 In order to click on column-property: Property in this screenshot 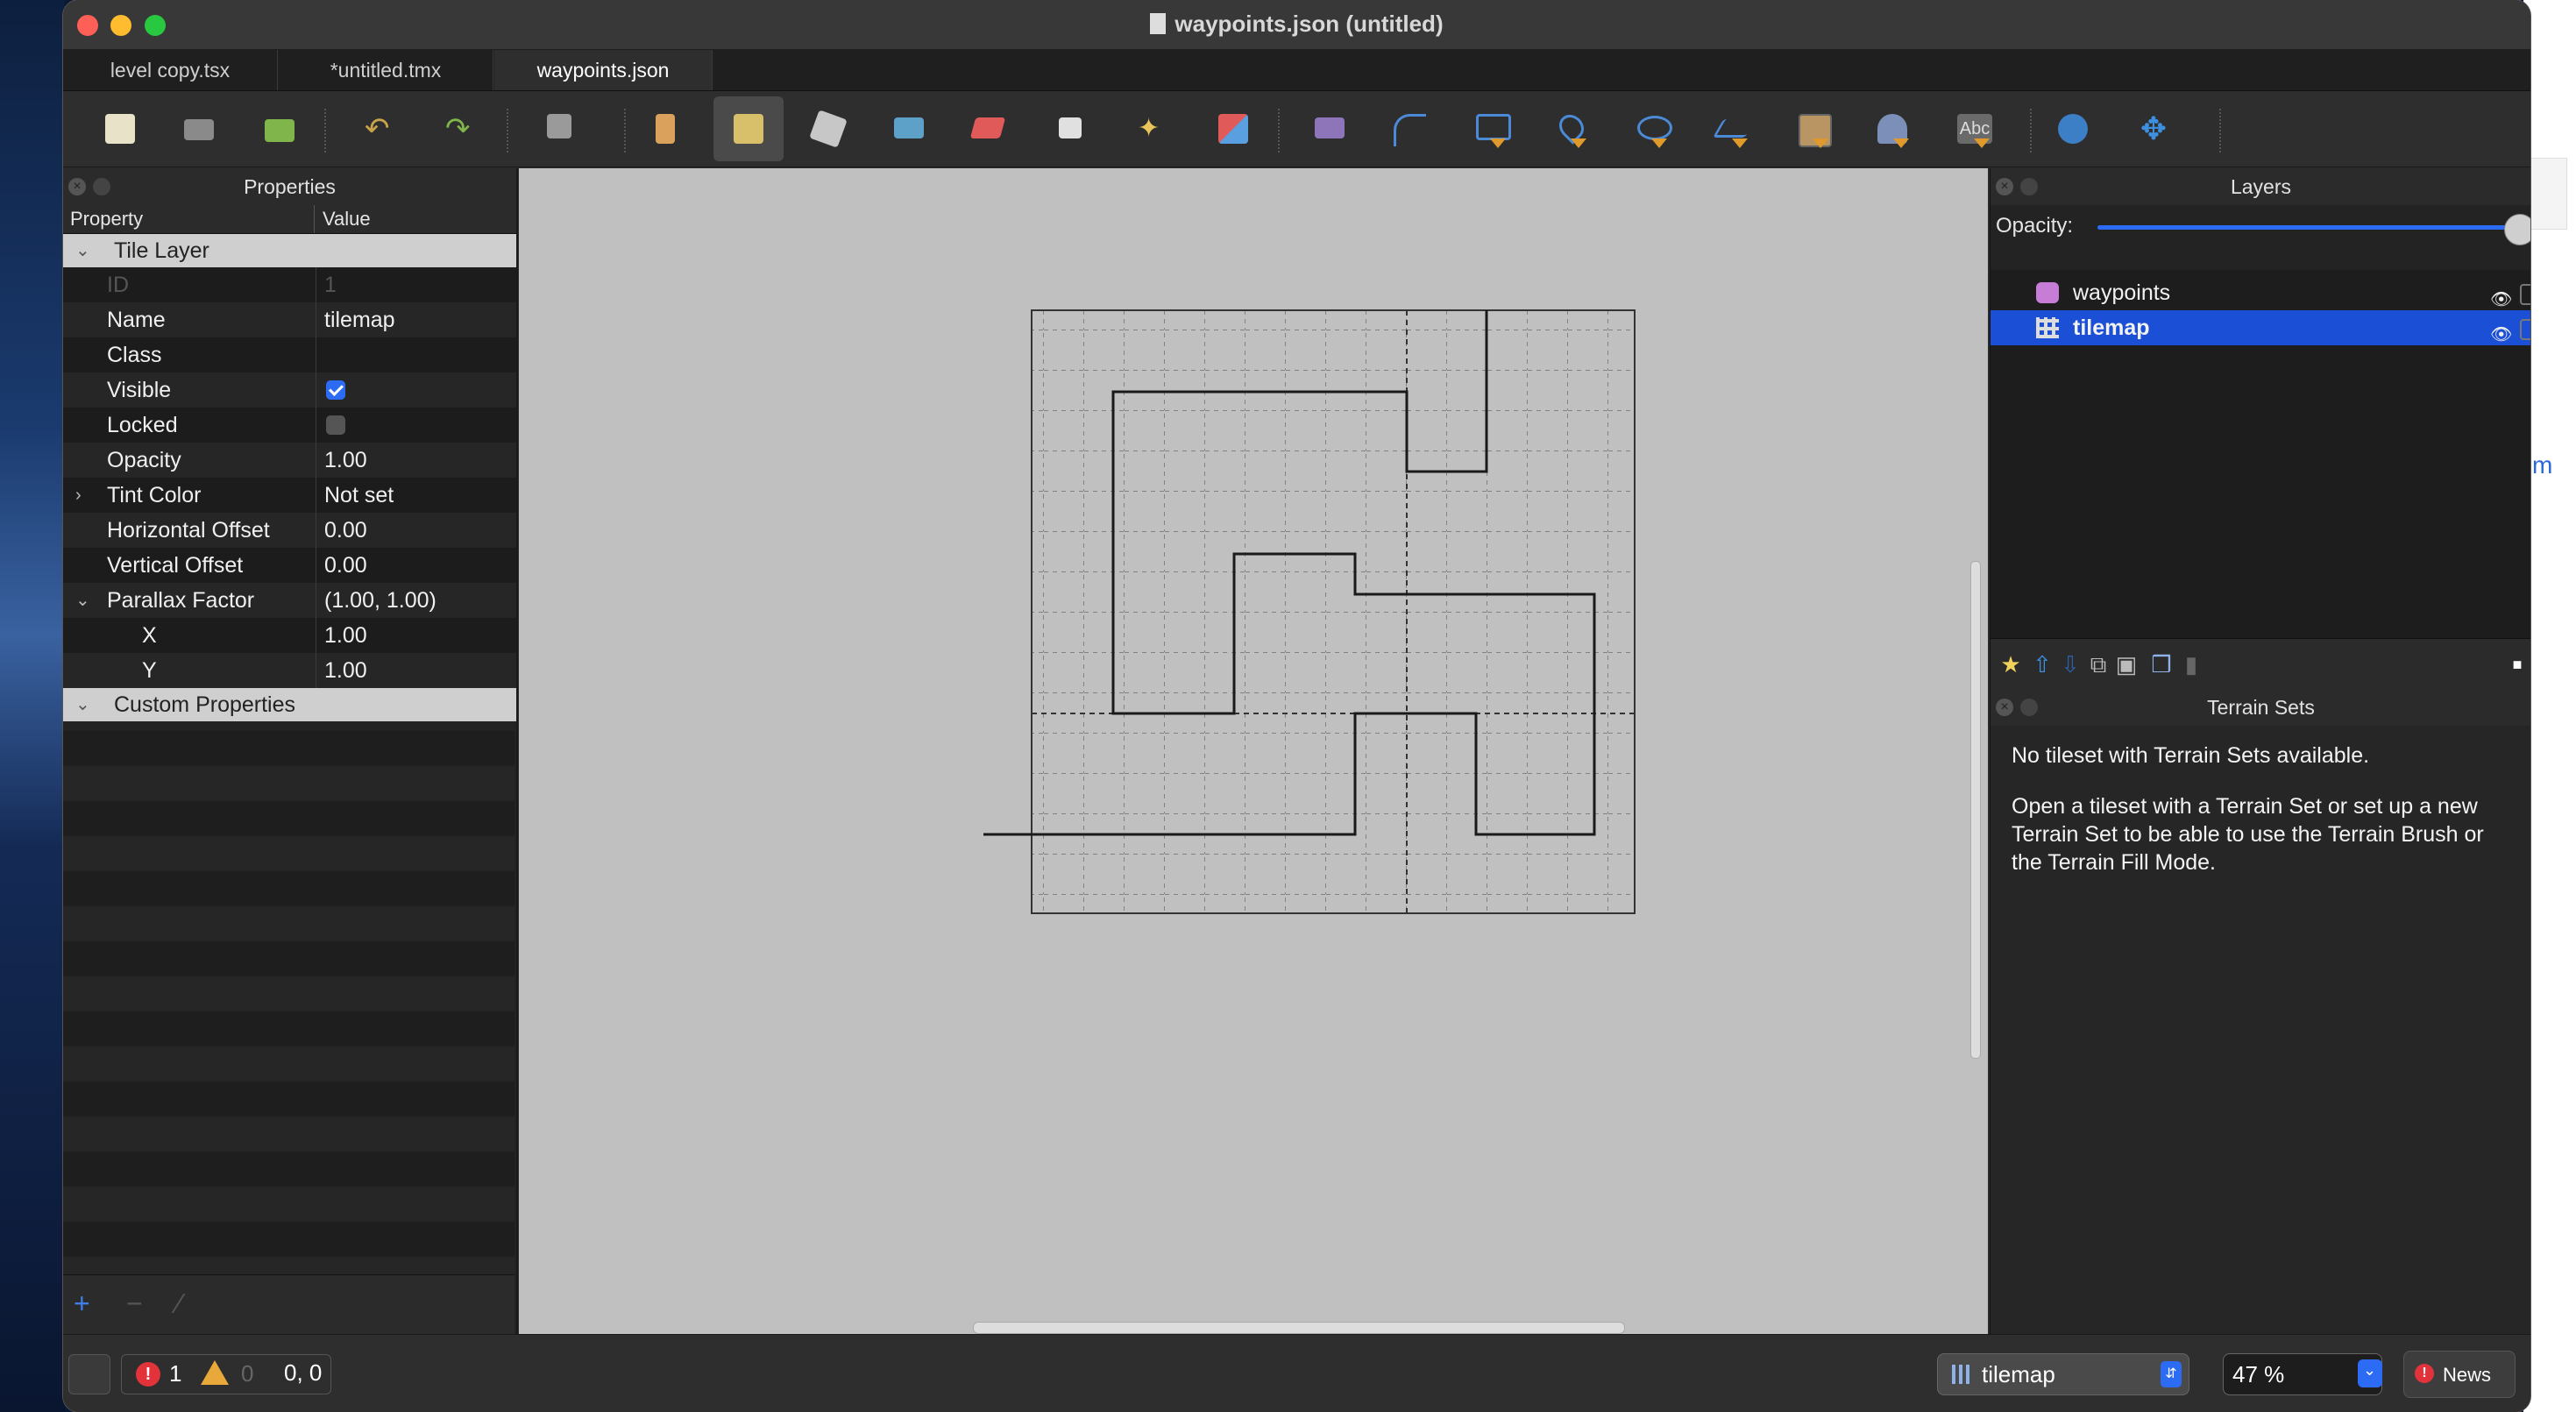, I will do `click(107, 219)`.